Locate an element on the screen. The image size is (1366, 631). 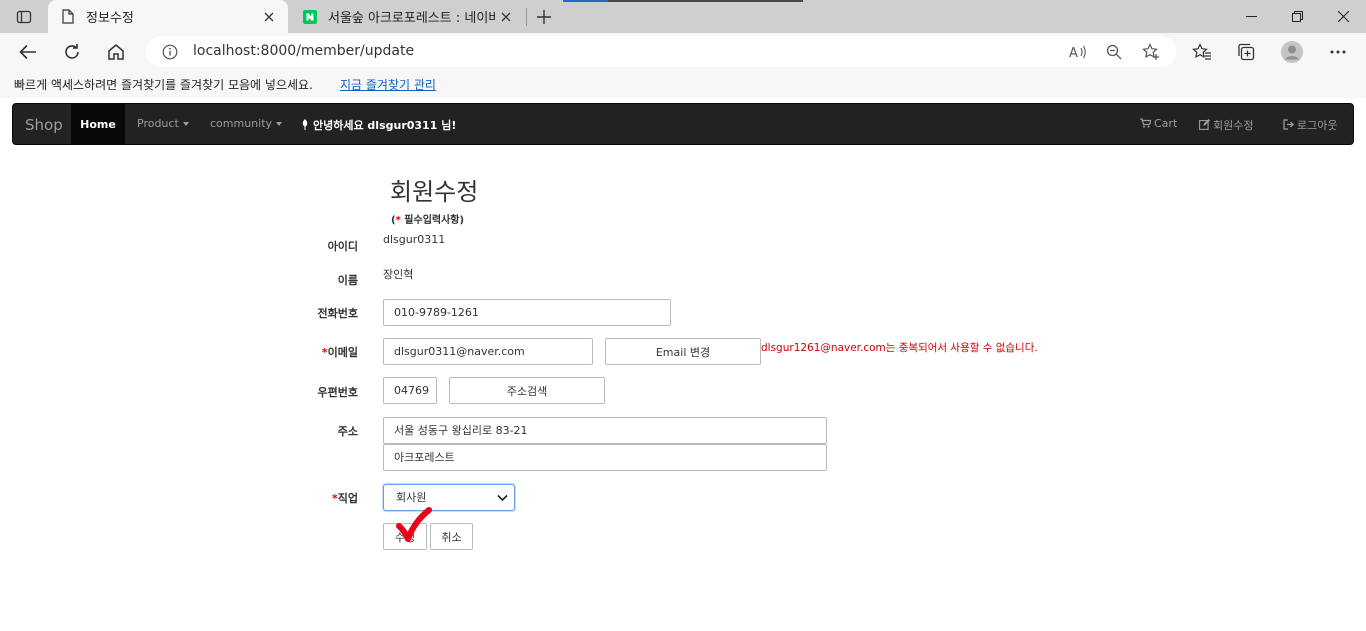
restore-icon is located at coordinates (1297, 16).